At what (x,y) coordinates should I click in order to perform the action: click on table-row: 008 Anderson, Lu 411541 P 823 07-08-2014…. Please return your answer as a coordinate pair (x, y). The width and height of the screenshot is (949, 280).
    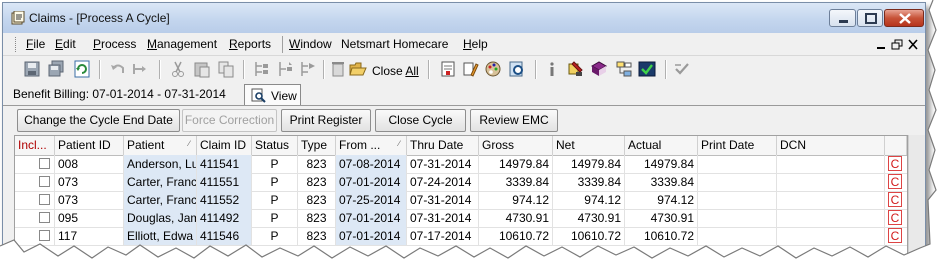
    Looking at the image, I should click on (461, 164).